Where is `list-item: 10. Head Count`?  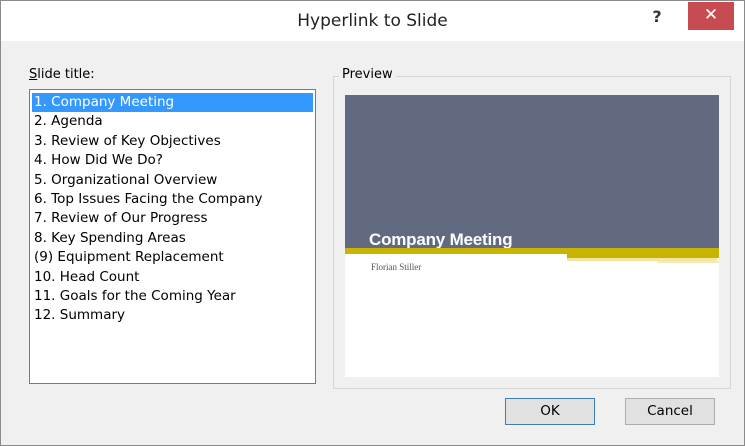
list-item: 10. Head Count is located at coordinates (172, 277).